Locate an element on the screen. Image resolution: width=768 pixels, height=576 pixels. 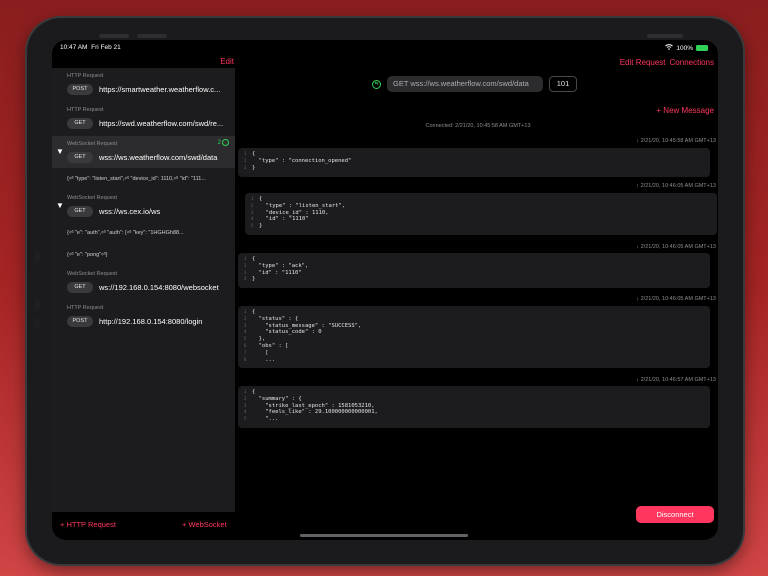
new-message-button: + New Message is located at coordinates (685, 110).